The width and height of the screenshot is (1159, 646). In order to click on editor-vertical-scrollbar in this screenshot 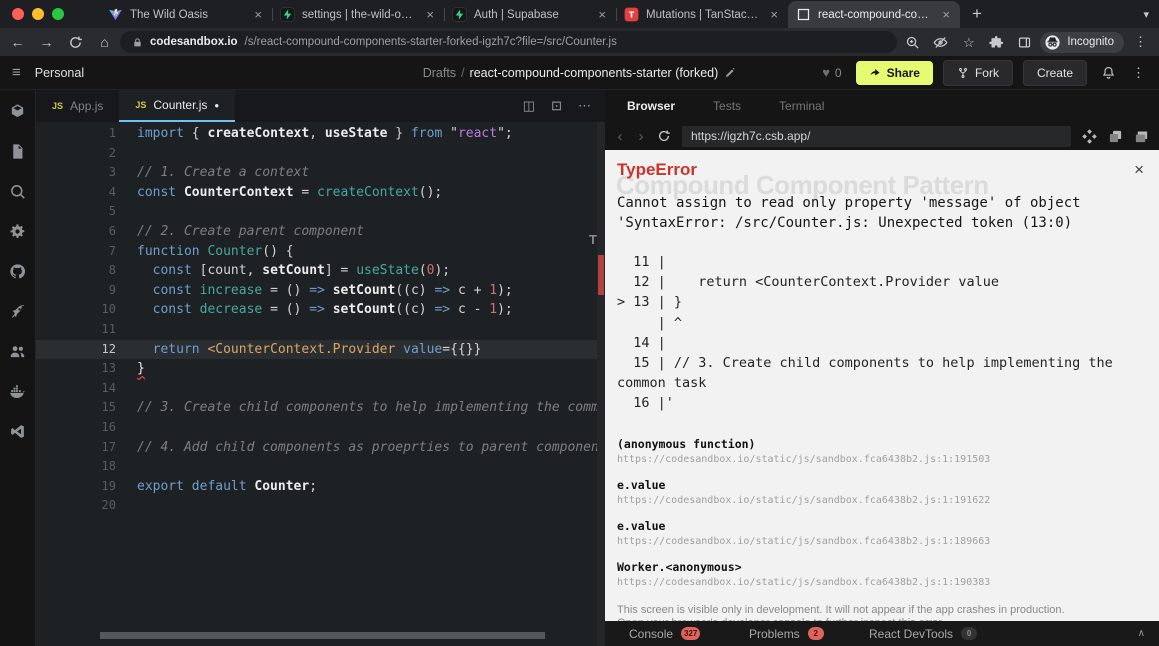, I will do `click(601, 384)`.